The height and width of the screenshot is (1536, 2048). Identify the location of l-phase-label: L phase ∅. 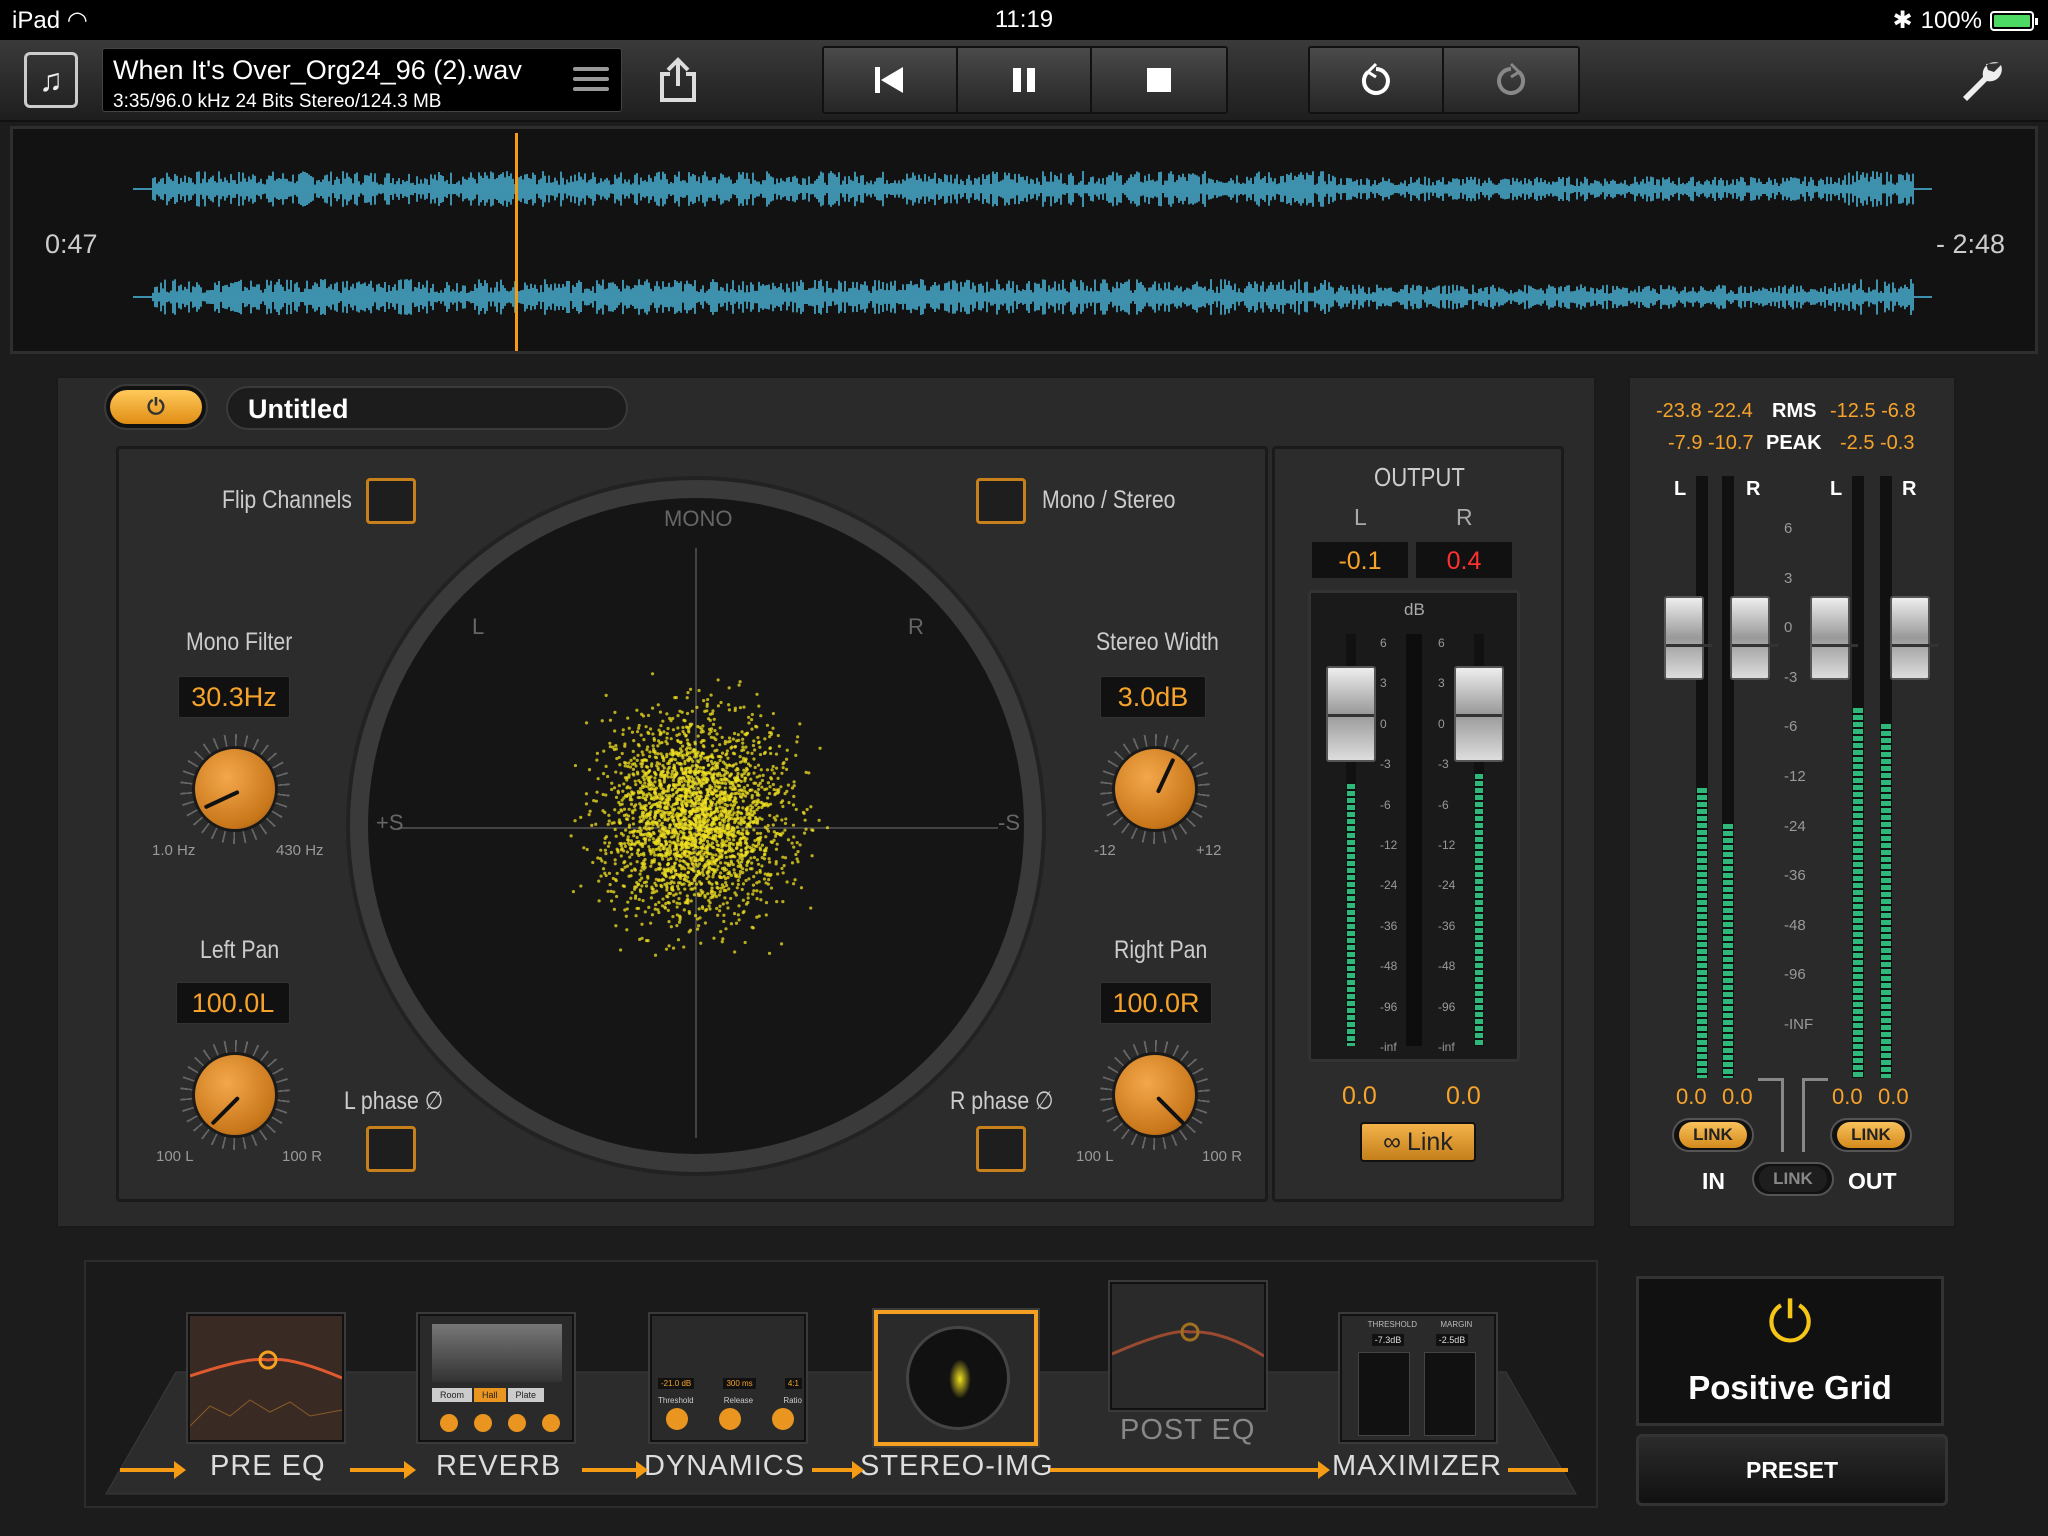
(394, 1101).